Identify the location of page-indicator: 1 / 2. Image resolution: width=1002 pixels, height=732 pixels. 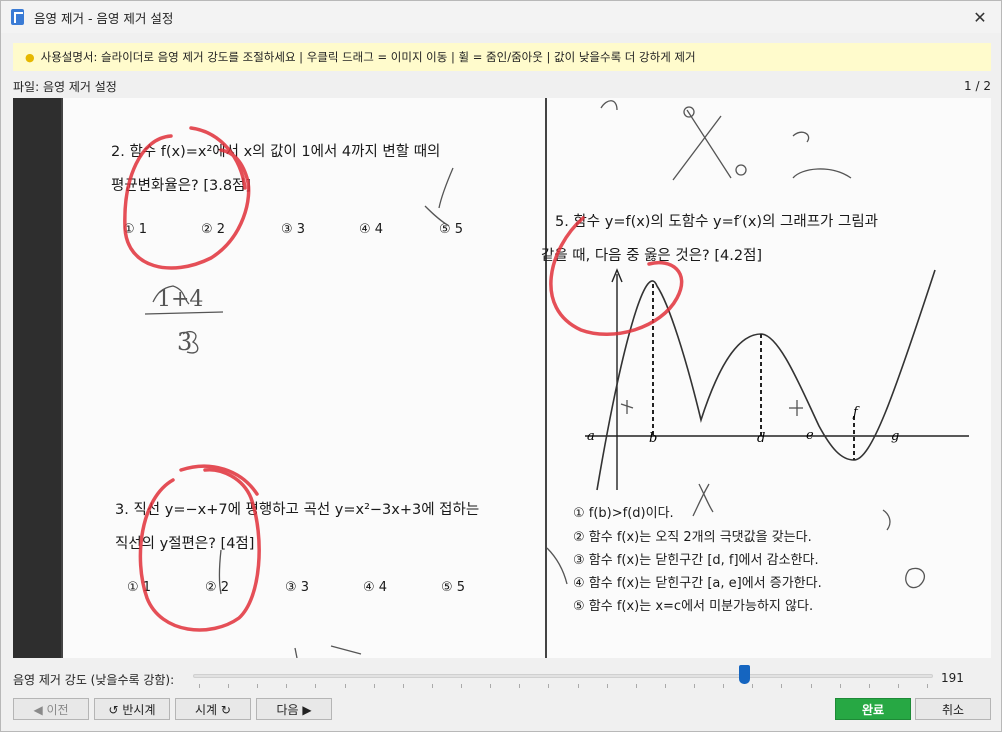
(977, 86).